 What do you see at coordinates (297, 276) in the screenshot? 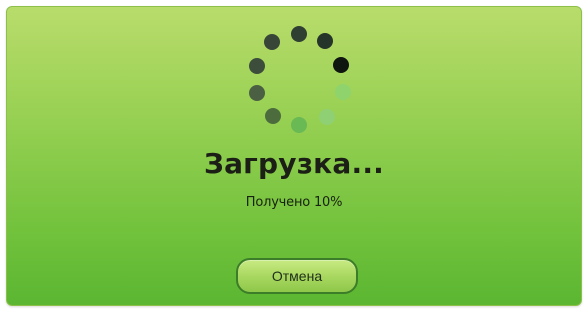
I see `cancel-button: Отмена` at bounding box center [297, 276].